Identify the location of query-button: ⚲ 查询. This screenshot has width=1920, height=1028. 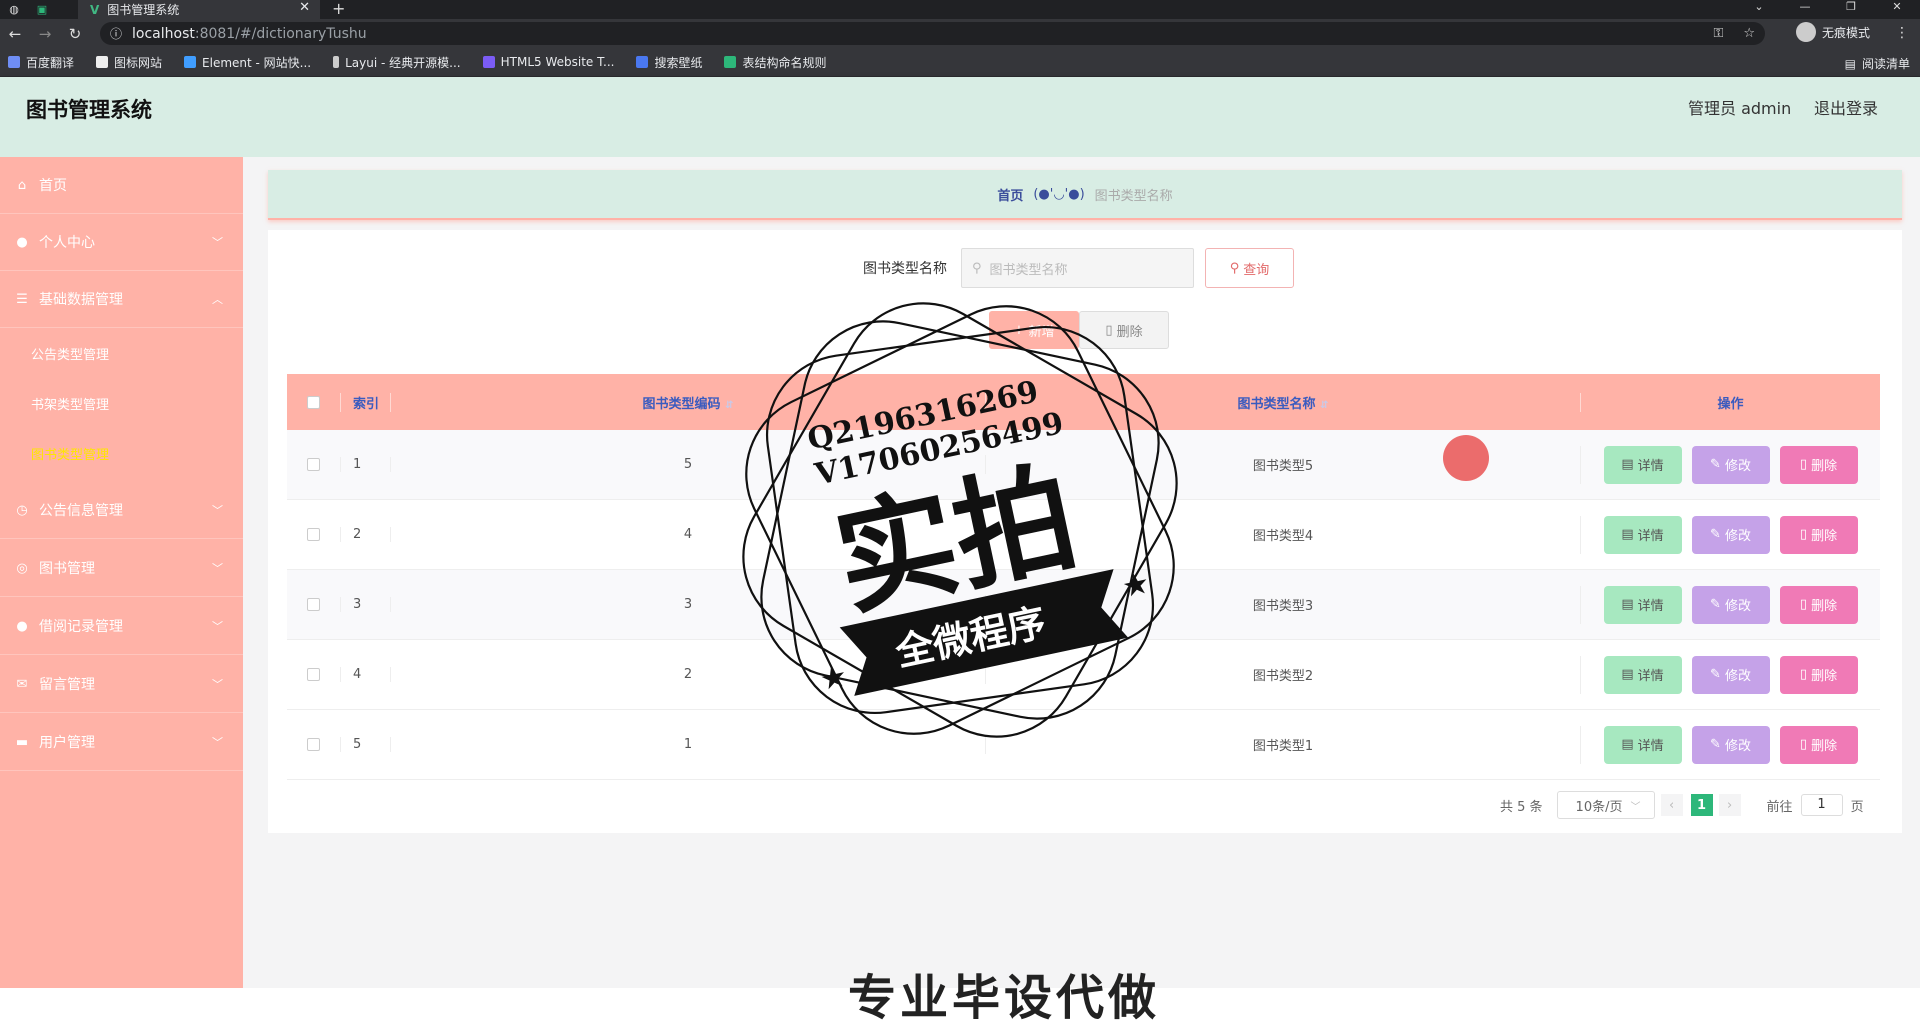
(1249, 268).